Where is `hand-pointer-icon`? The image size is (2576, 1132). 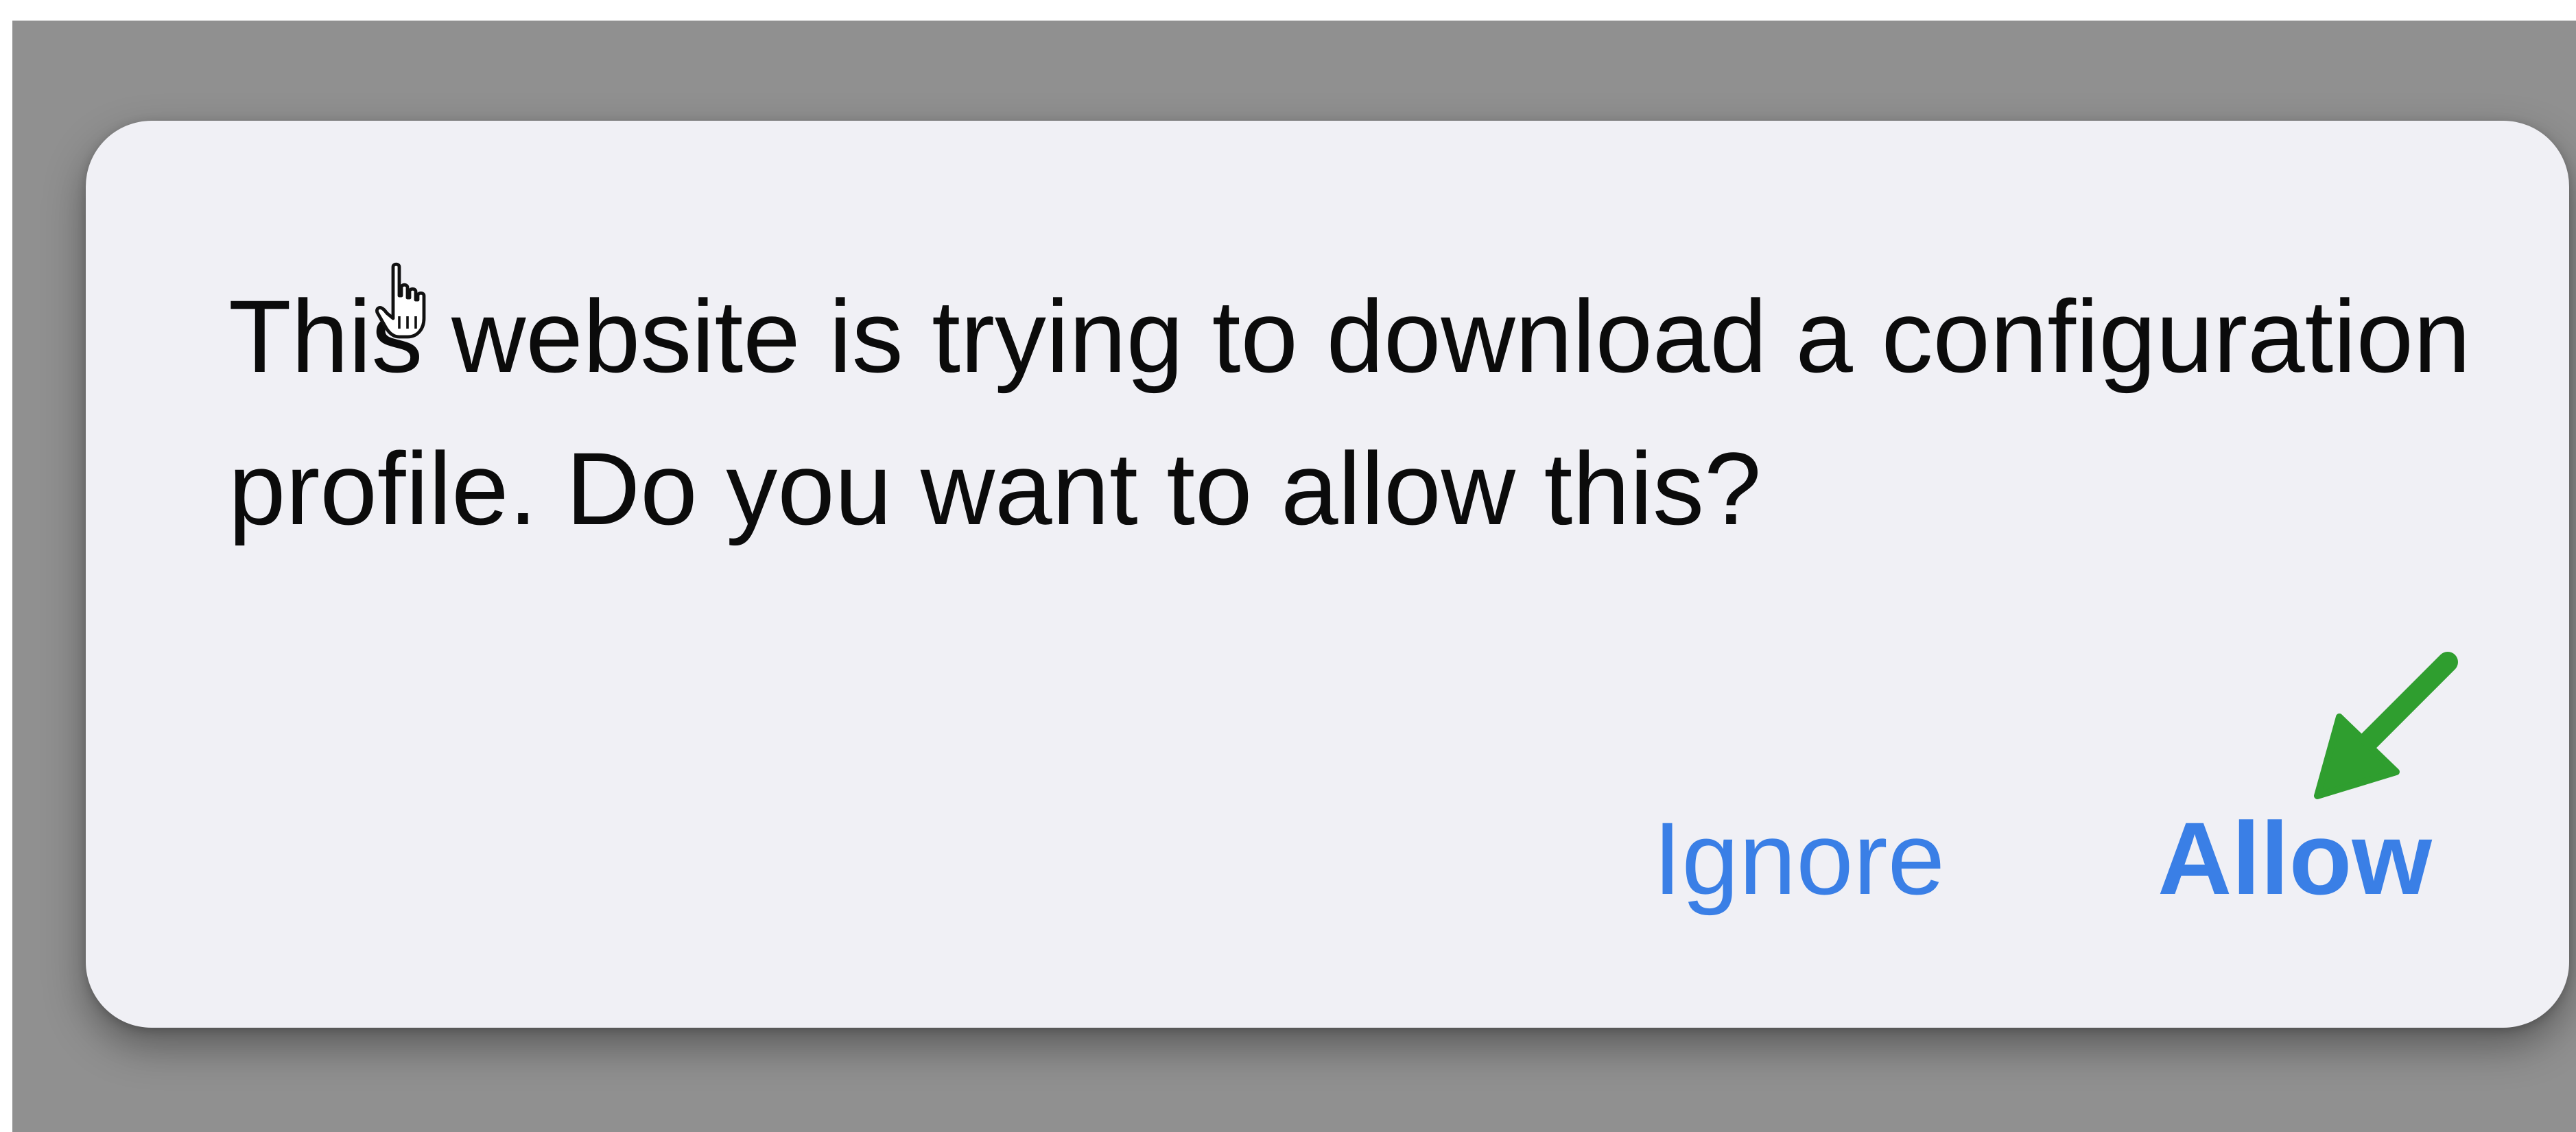
hand-pointer-icon is located at coordinates (400, 300).